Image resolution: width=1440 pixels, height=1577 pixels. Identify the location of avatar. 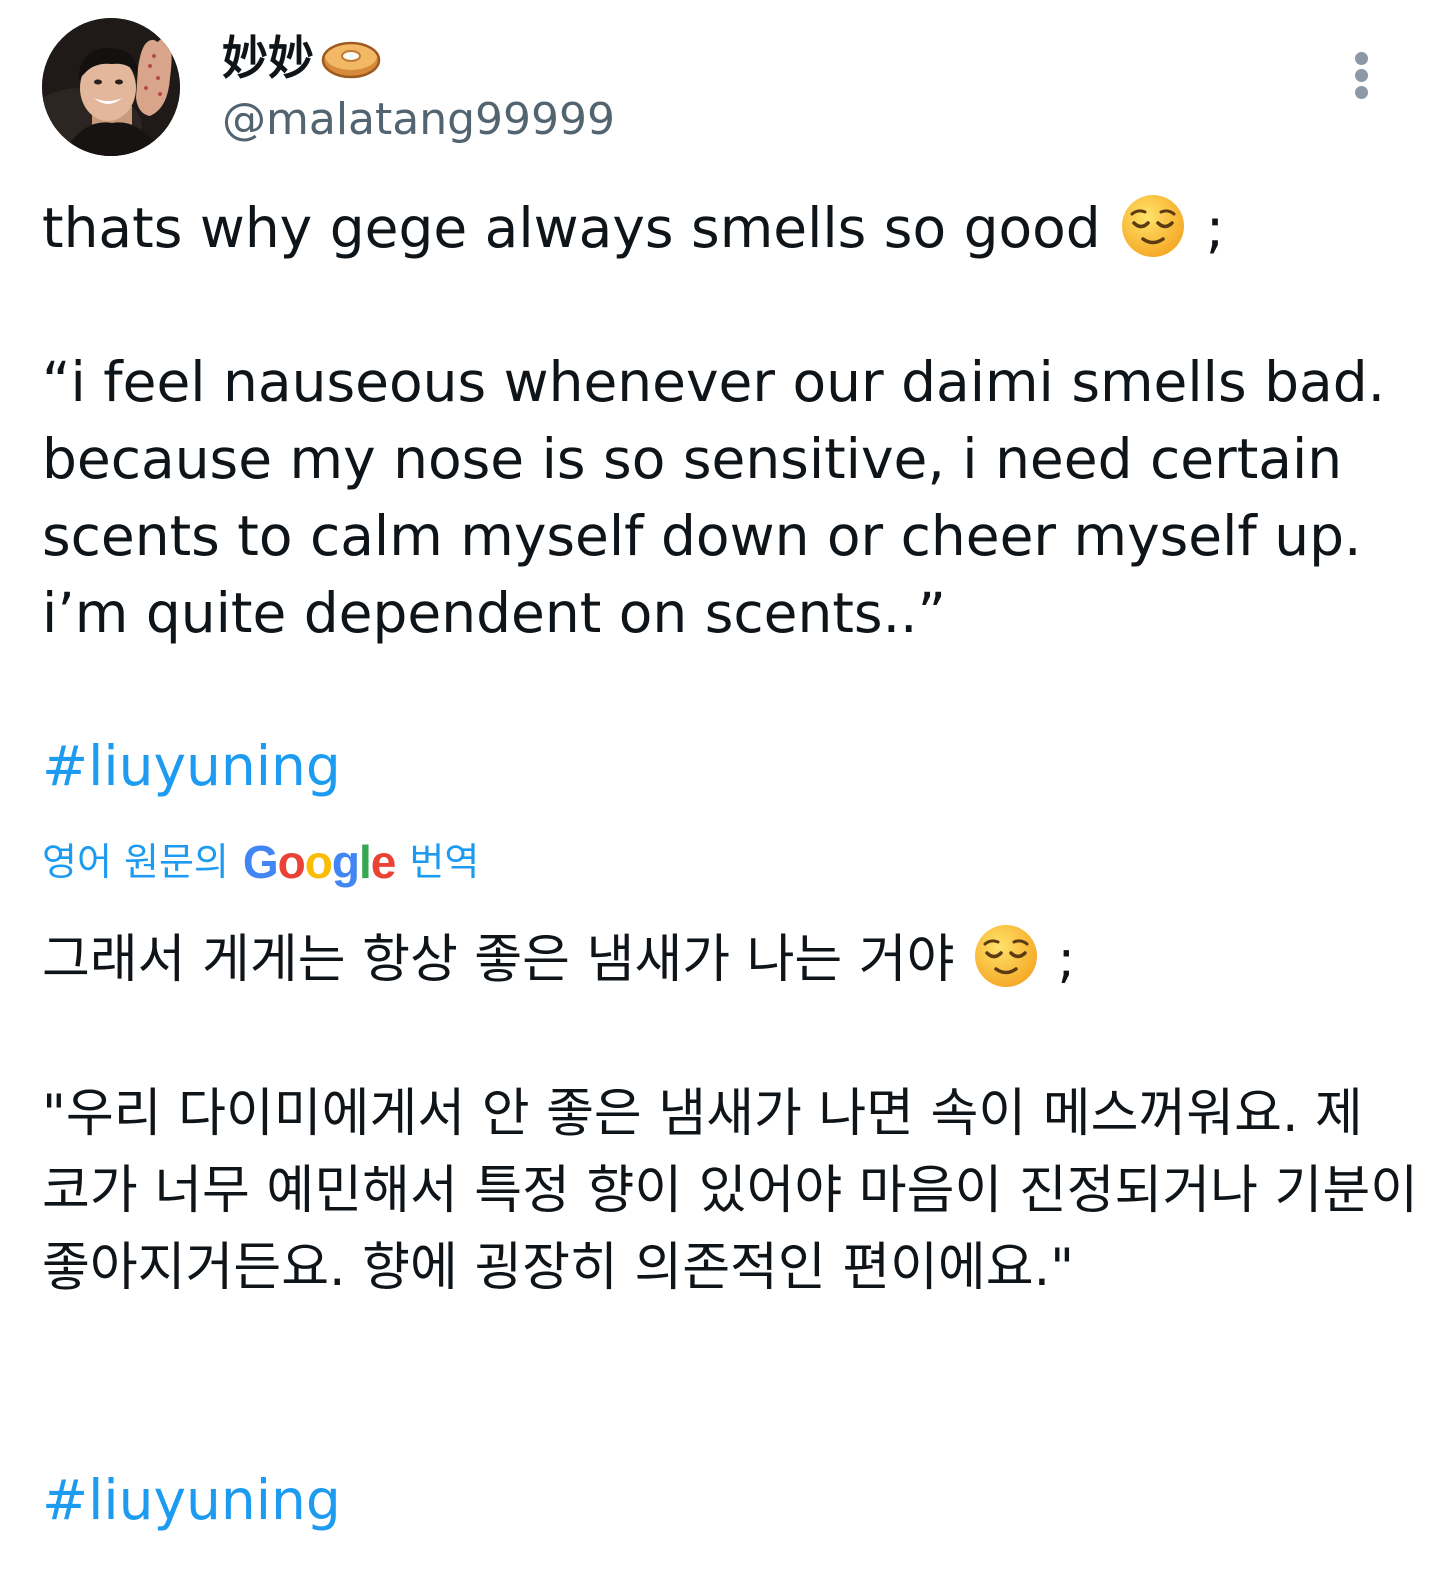
(111, 87).